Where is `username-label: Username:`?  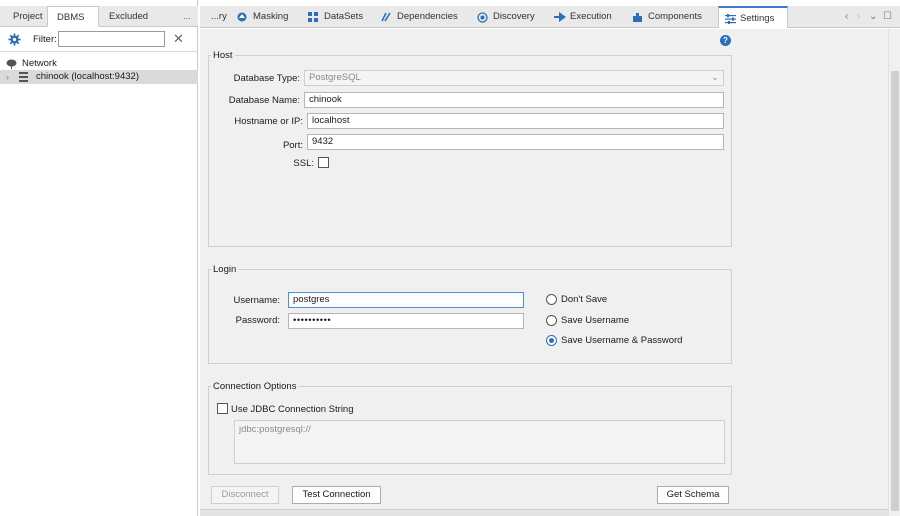 username-label: Username: is located at coordinates (256, 300).